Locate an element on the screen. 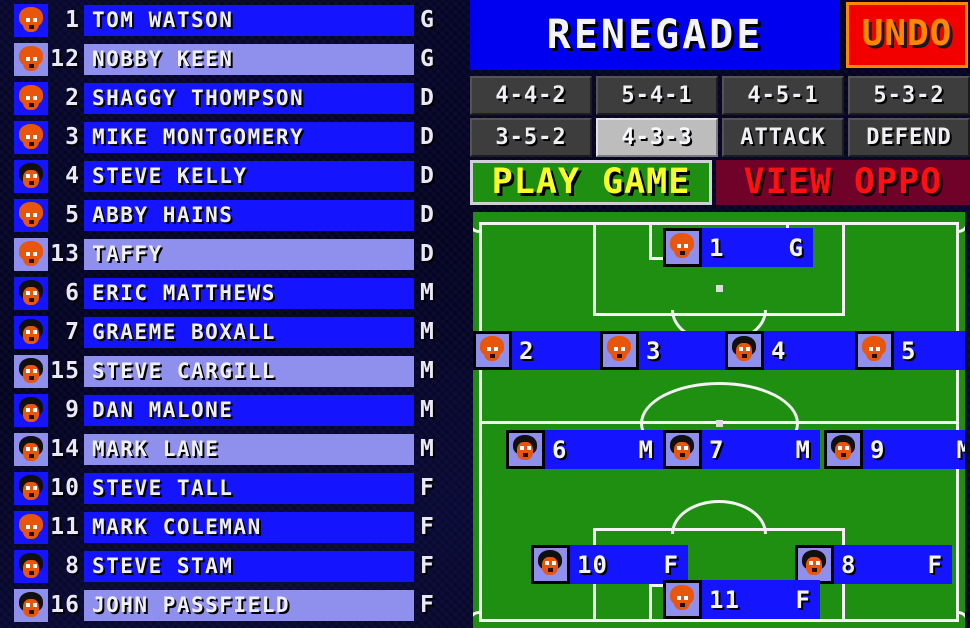  formation-row-1: 4-4-2 5-4-1 4-5-1 5-3-2 is located at coordinates (720, 95).